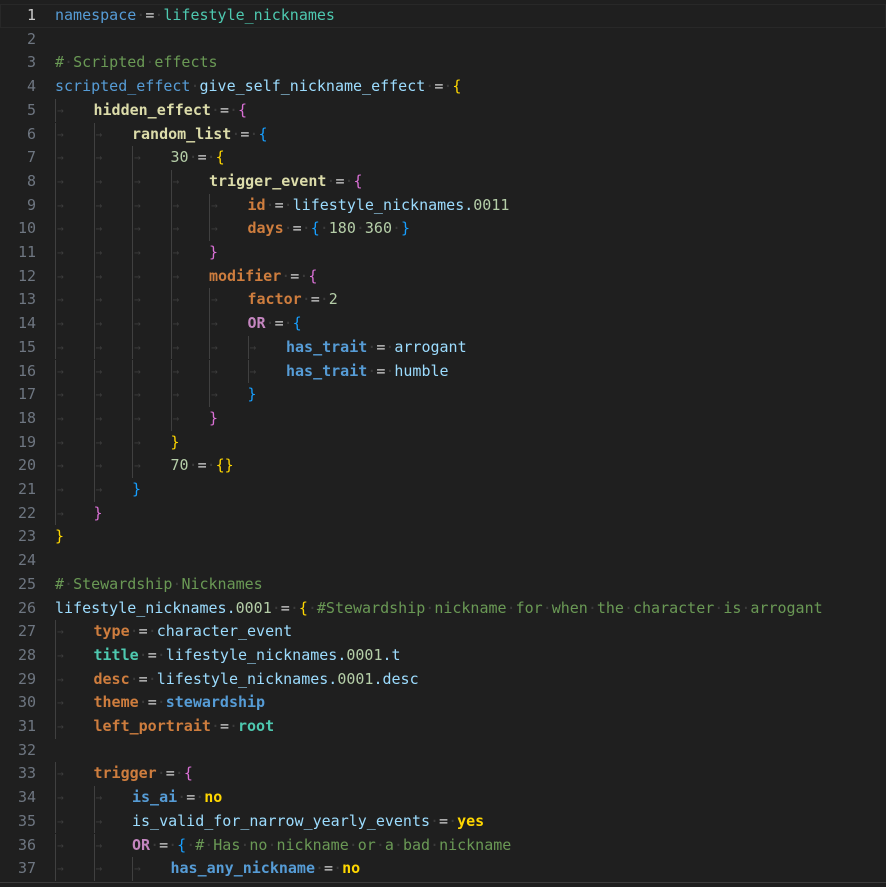  I want to click on code-line: 34 → → is_ai·=·no, so click(443, 798).